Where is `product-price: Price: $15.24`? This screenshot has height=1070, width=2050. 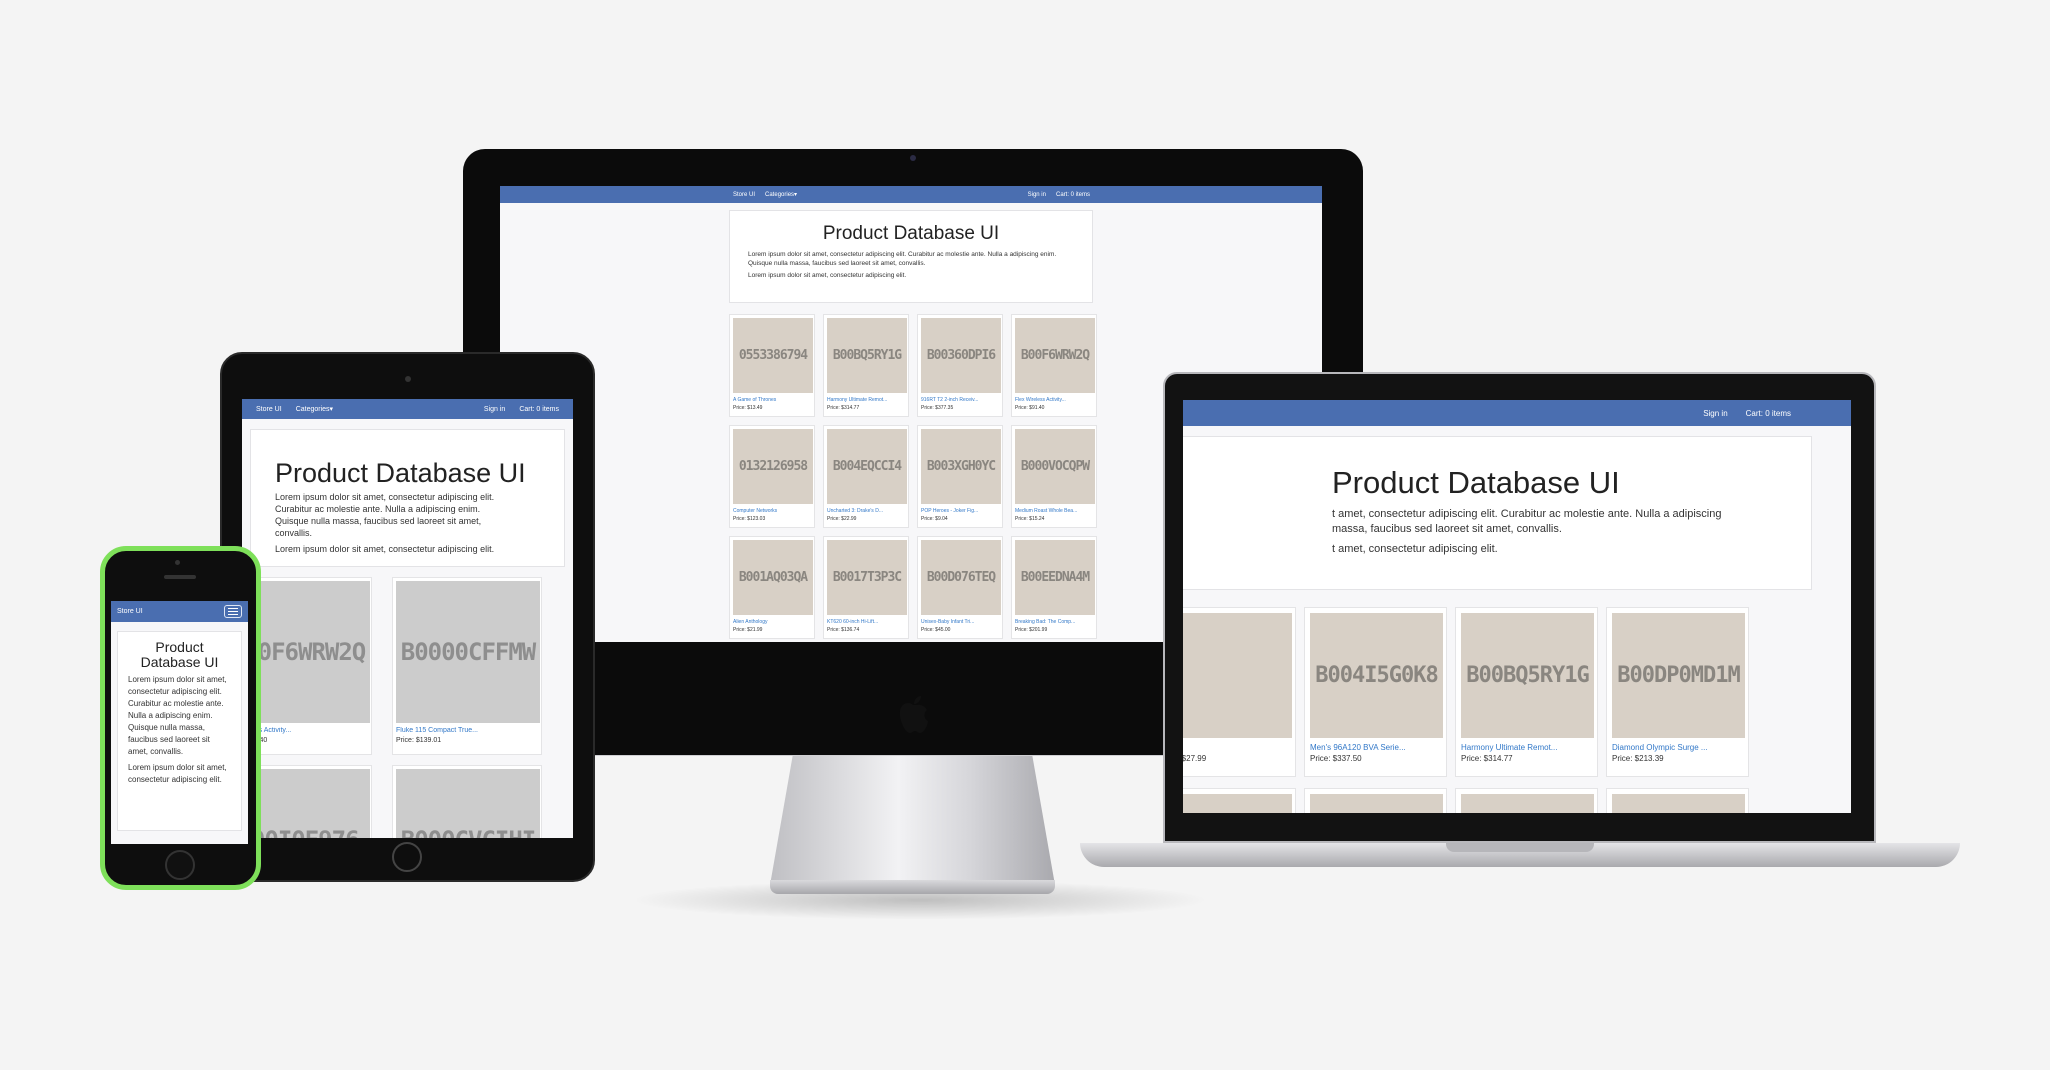 product-price: Price: $15.24 is located at coordinates (1030, 519).